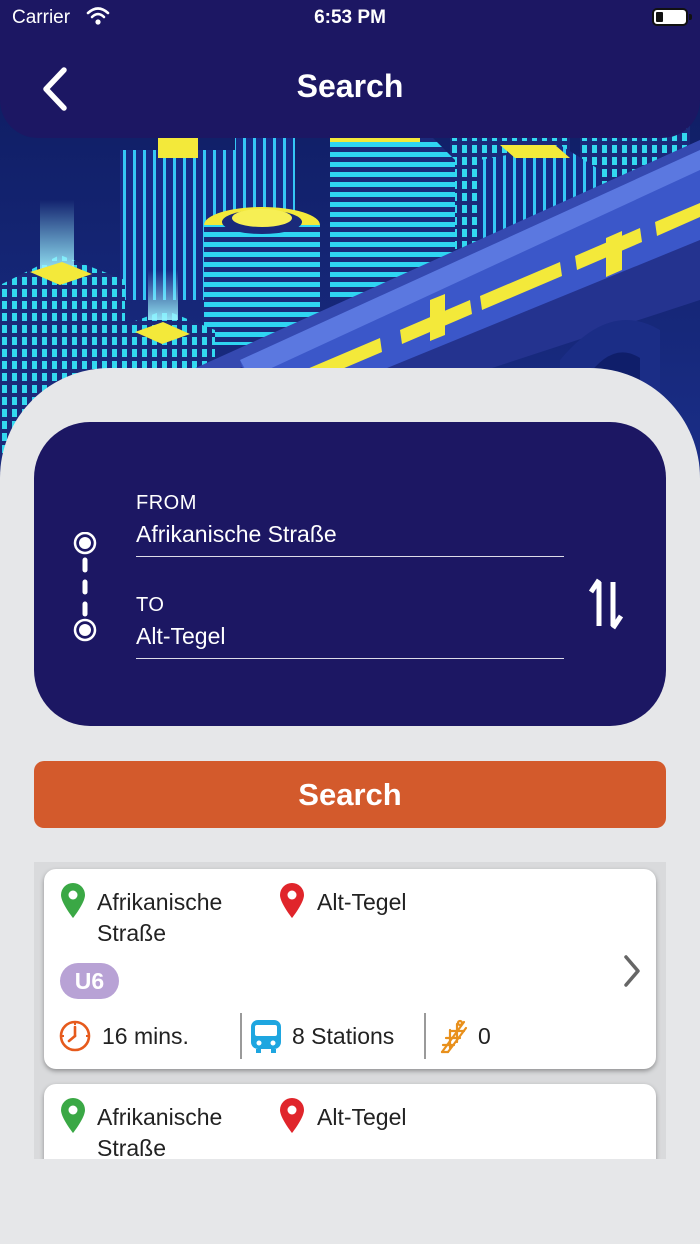 Image resolution: width=700 pixels, height=1244 pixels. Describe the element at coordinates (75, 1036) in the screenshot. I see `clock-icon` at that location.